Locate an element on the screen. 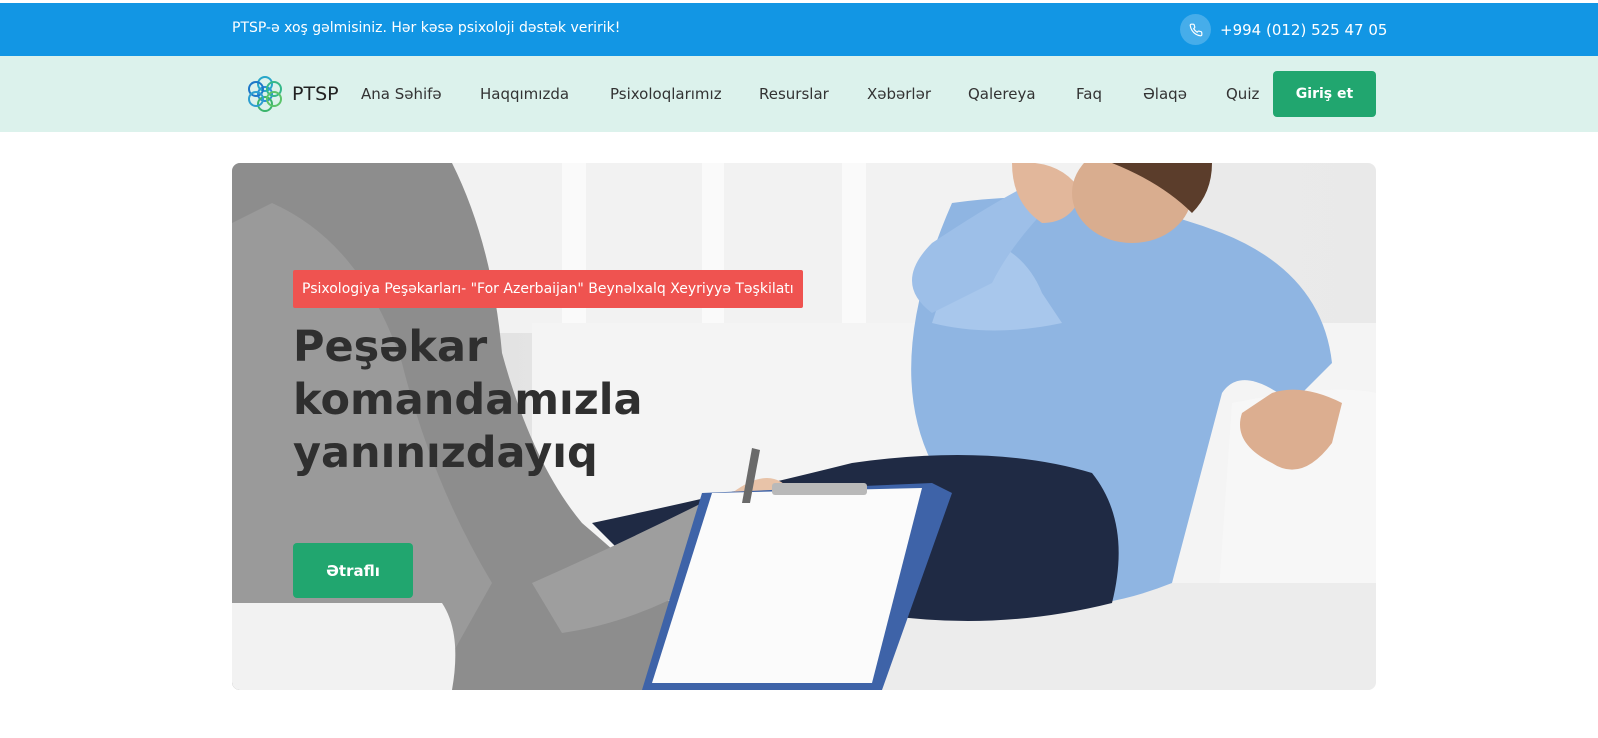  nav-item-contact: Əlaqə is located at coordinates (1165, 94).